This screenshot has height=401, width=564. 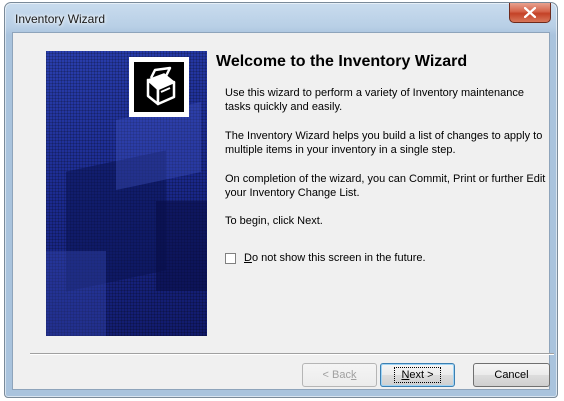 What do you see at coordinates (342, 61) in the screenshot?
I see `wizard-heading: Welcome to the Inventory Wizard` at bounding box center [342, 61].